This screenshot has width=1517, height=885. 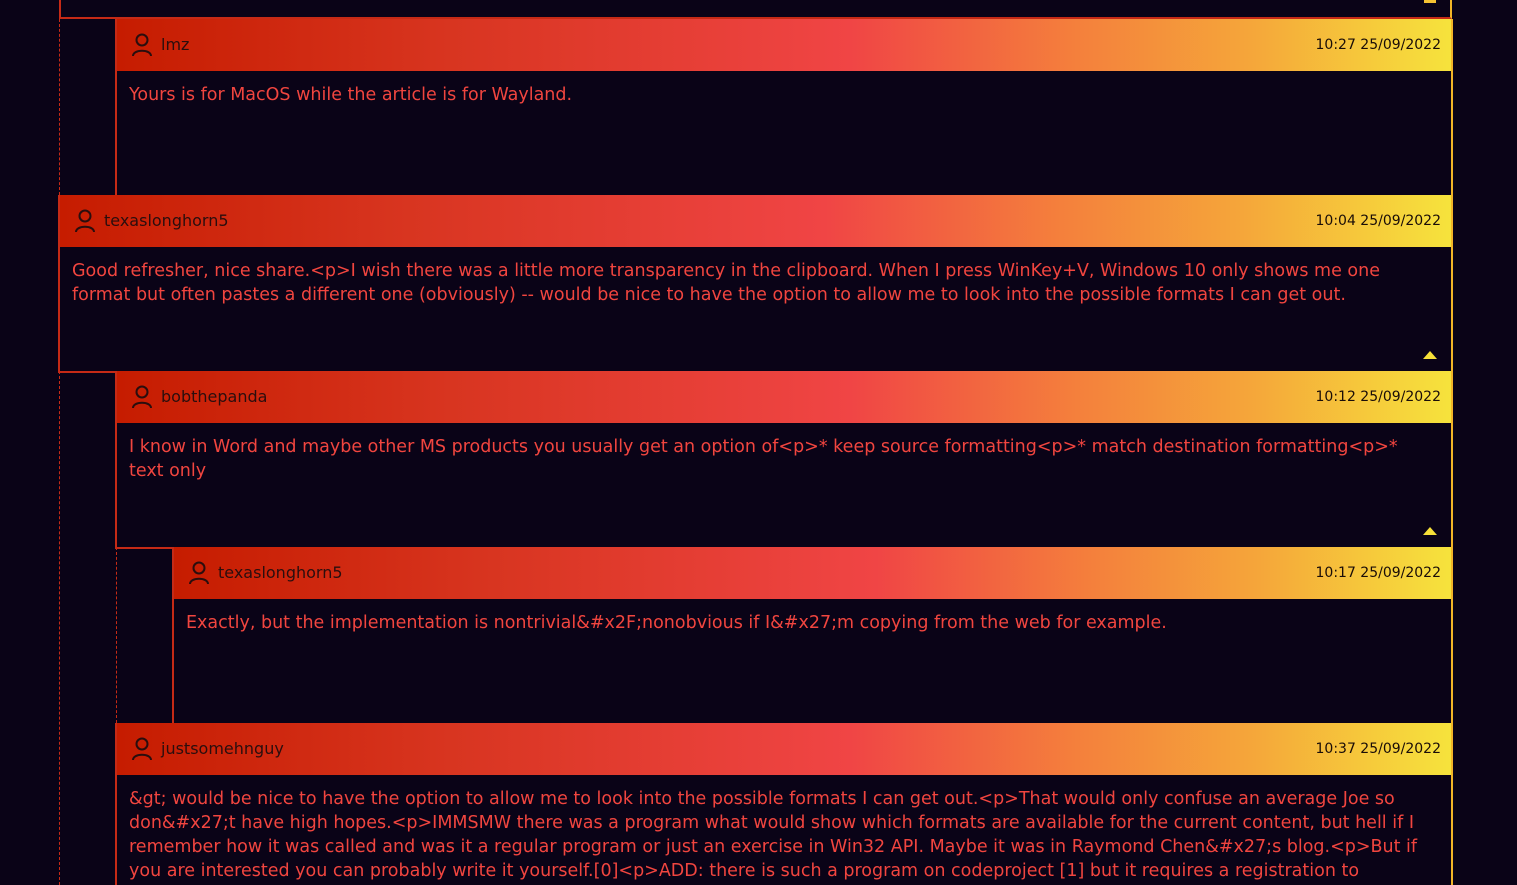 I want to click on previous-comment-bottom, so click(x=755, y=9).